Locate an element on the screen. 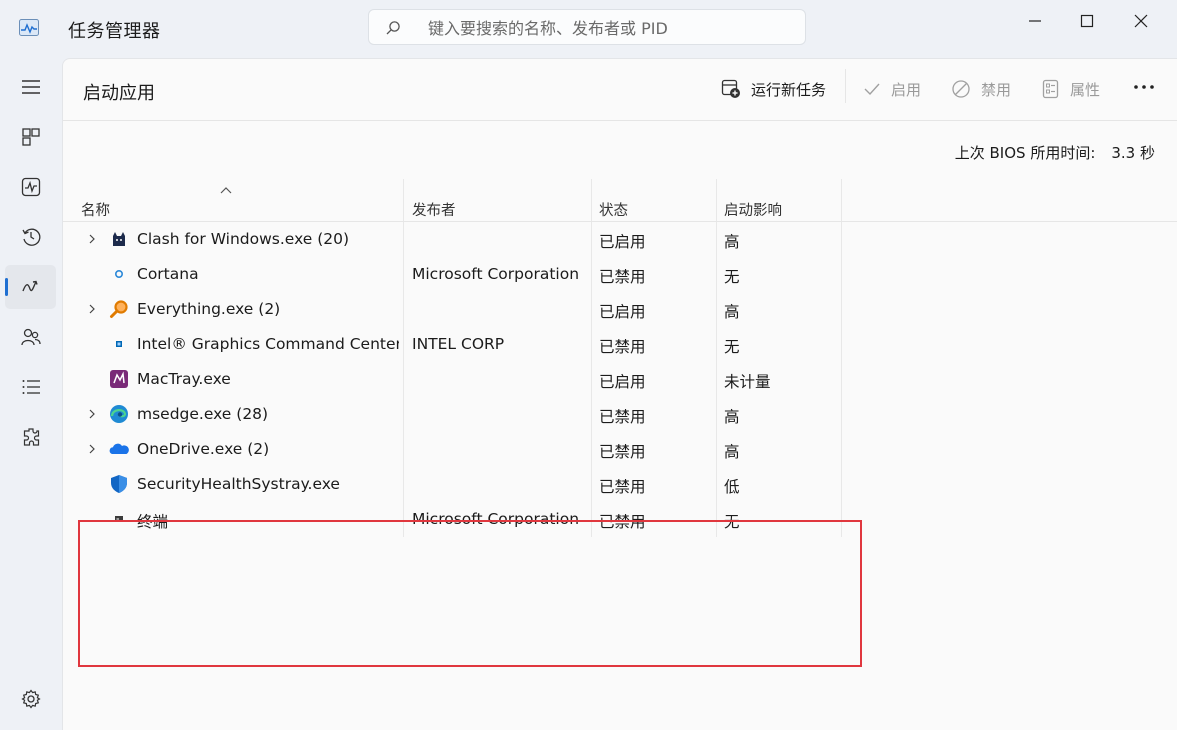 The width and height of the screenshot is (1177, 730). maximize-button is located at coordinates (1087, 21).